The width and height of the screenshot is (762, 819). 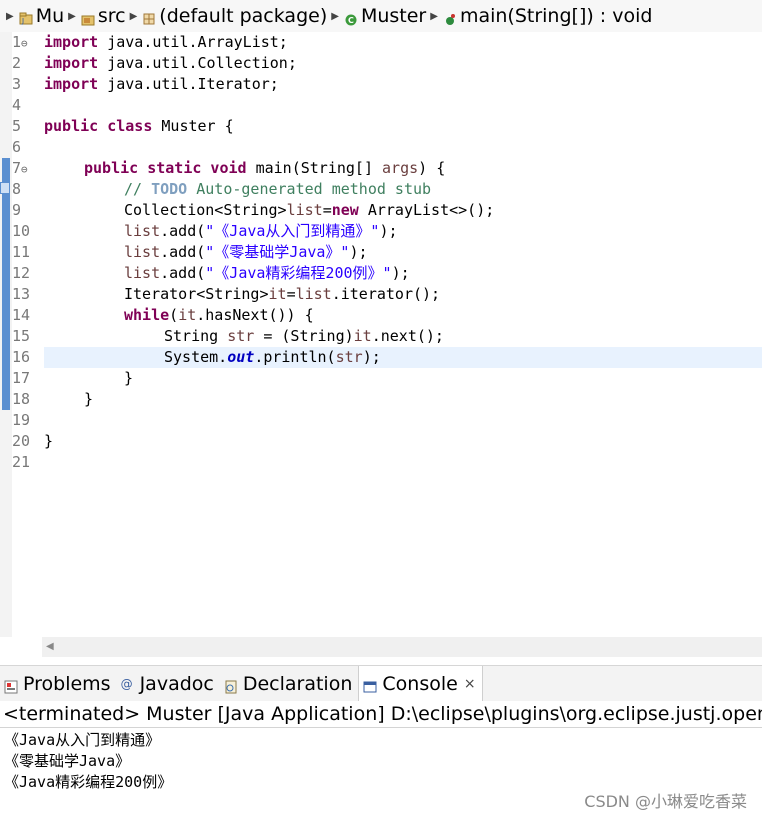 What do you see at coordinates (282, 294) in the screenshot?
I see `code-line: Iterator<String>it=list.iterator();` at bounding box center [282, 294].